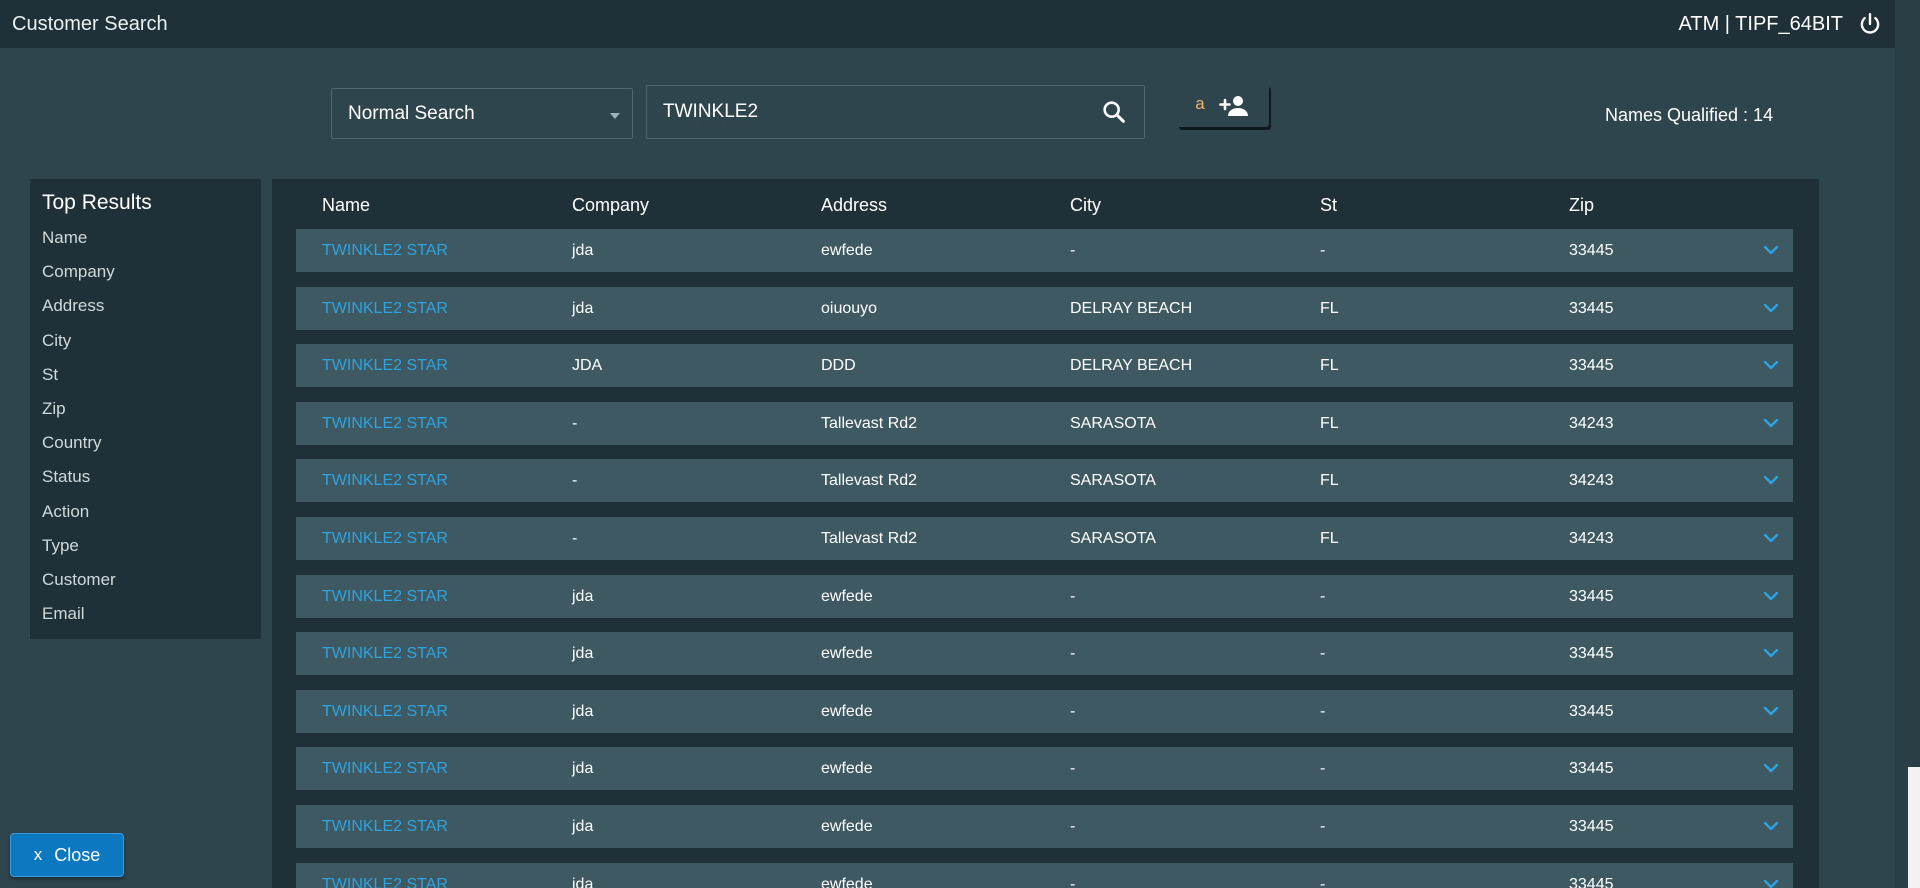  I want to click on cell-address: DDD, so click(838, 366).